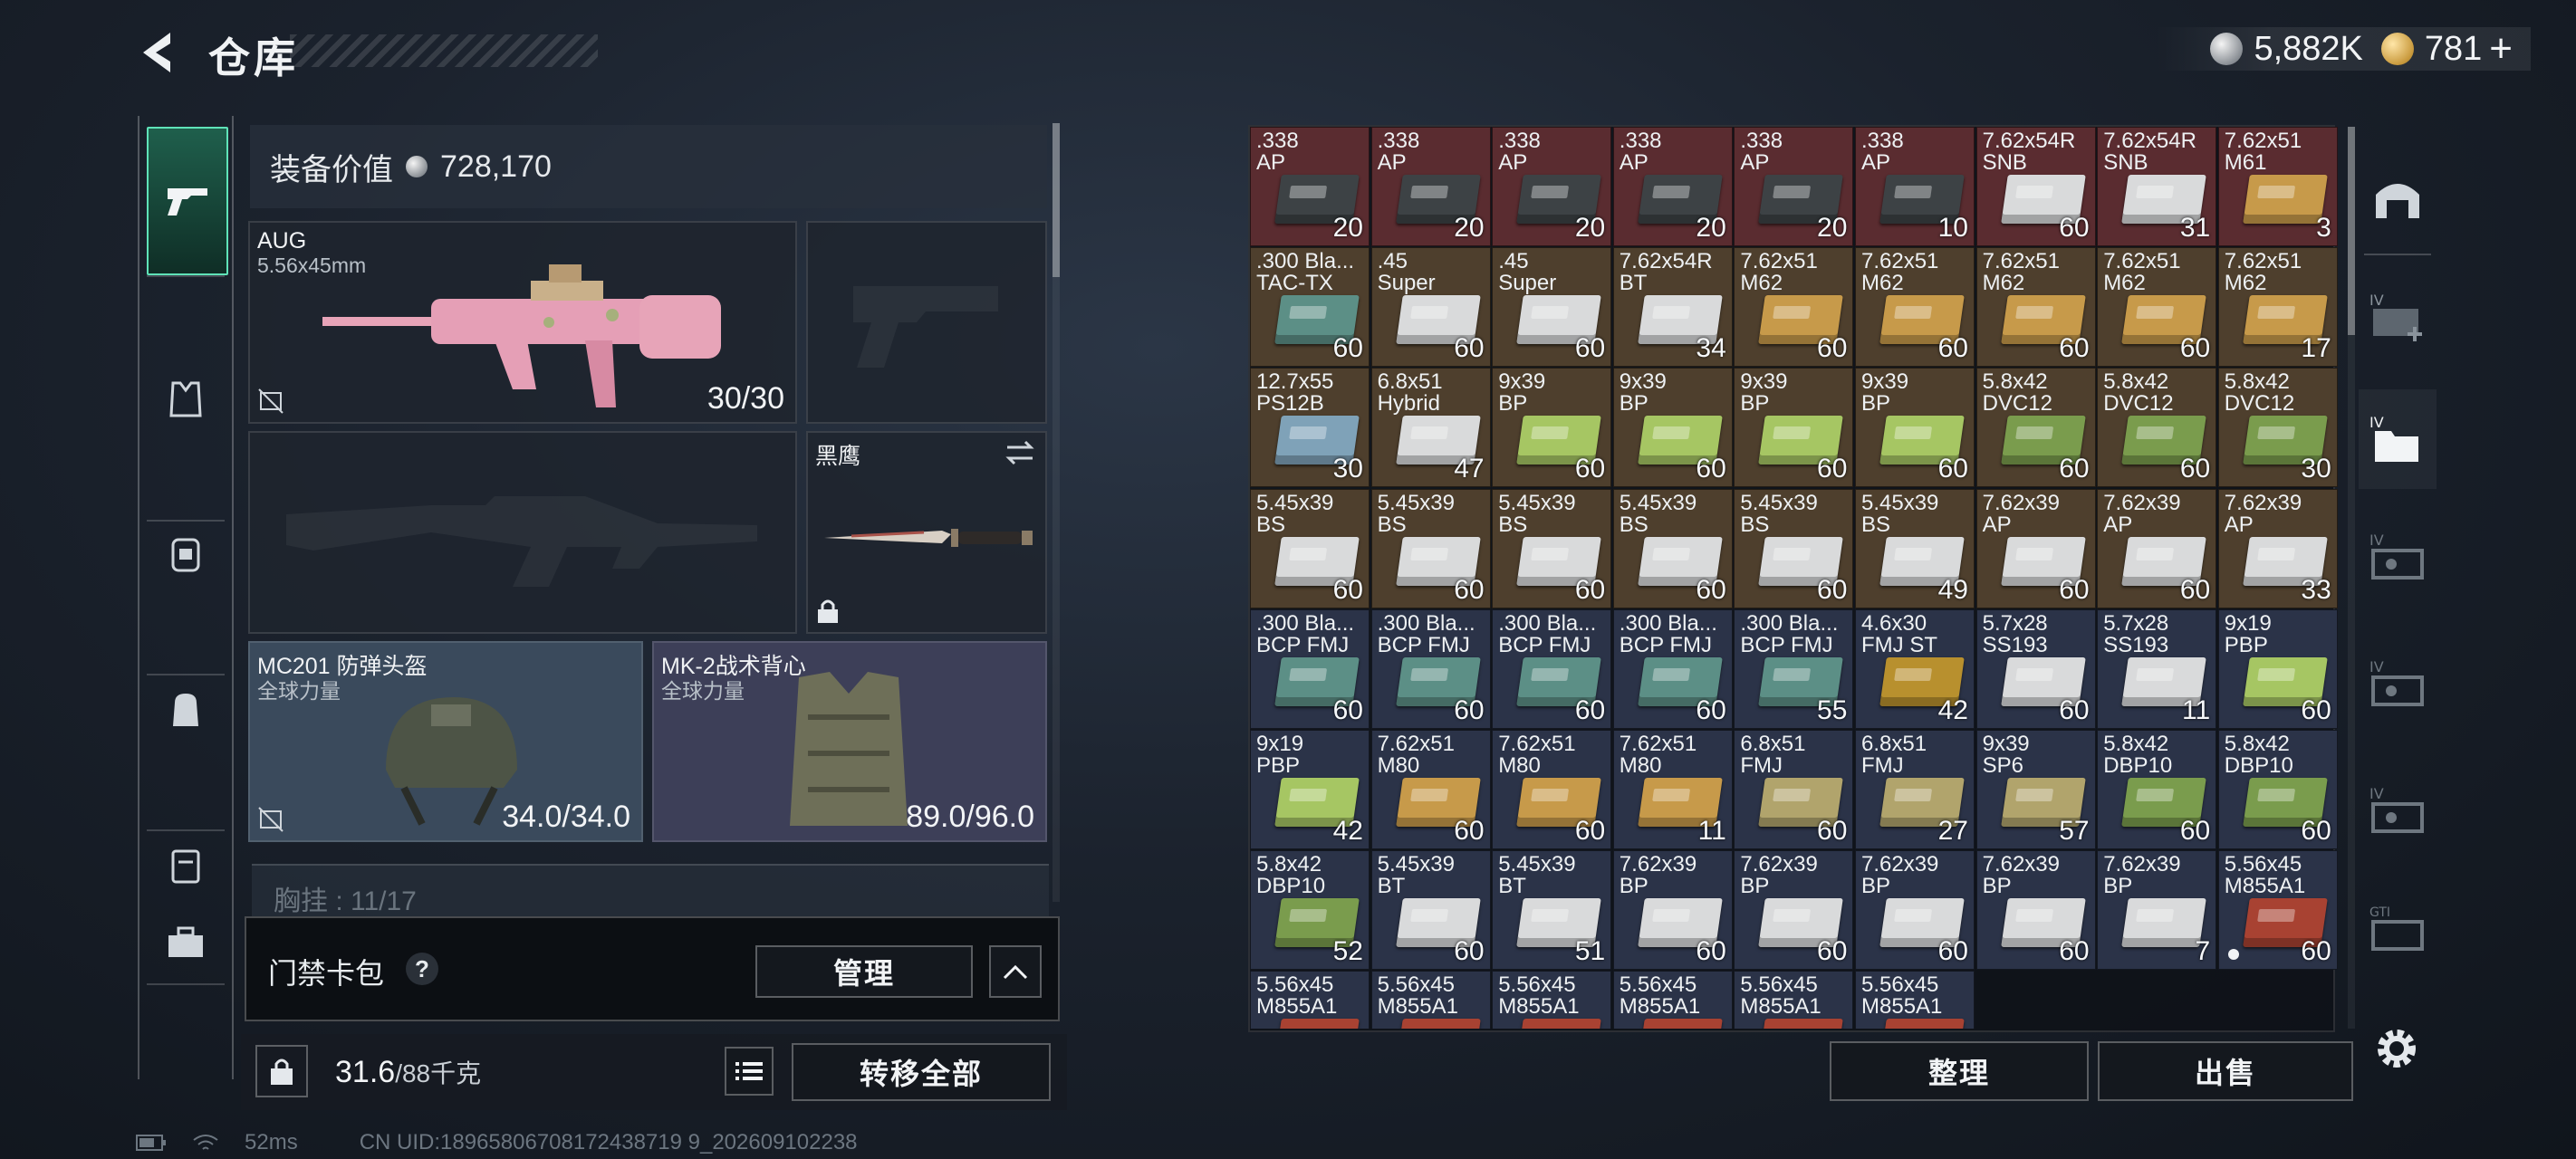  I want to click on stash-item: 7.62x51 M61 3, so click(2277, 186).